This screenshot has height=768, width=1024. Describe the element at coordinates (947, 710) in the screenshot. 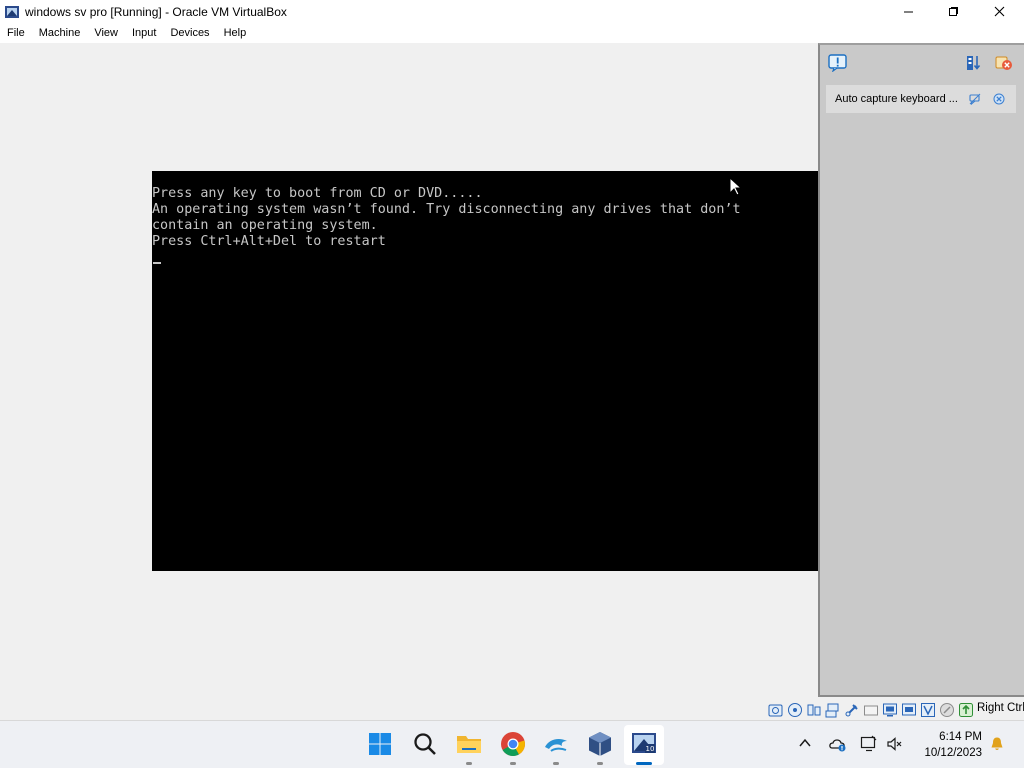

I see `mouse-integration-icon` at that location.